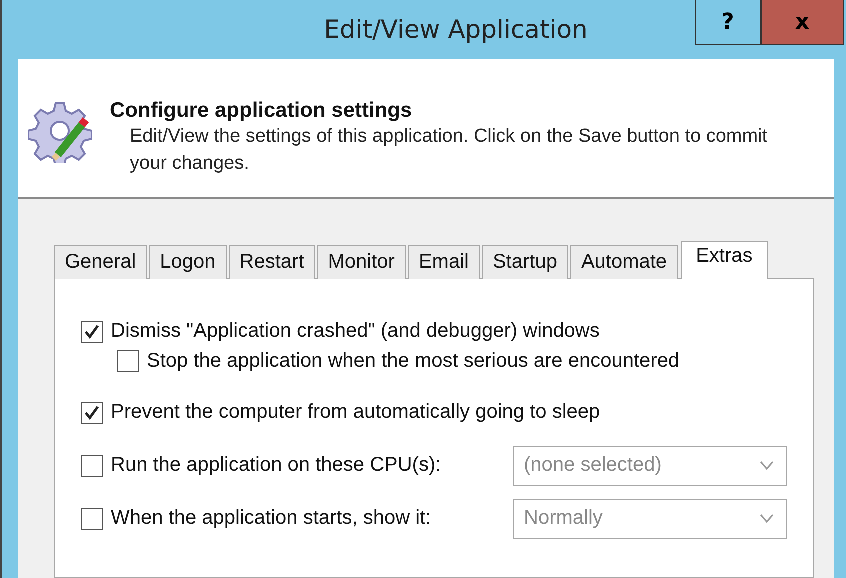 Image resolution: width=846 pixels, height=578 pixels. Describe the element at coordinates (355, 412) in the screenshot. I see `option-label: Prevent the computer from automatically going to sleep` at that location.